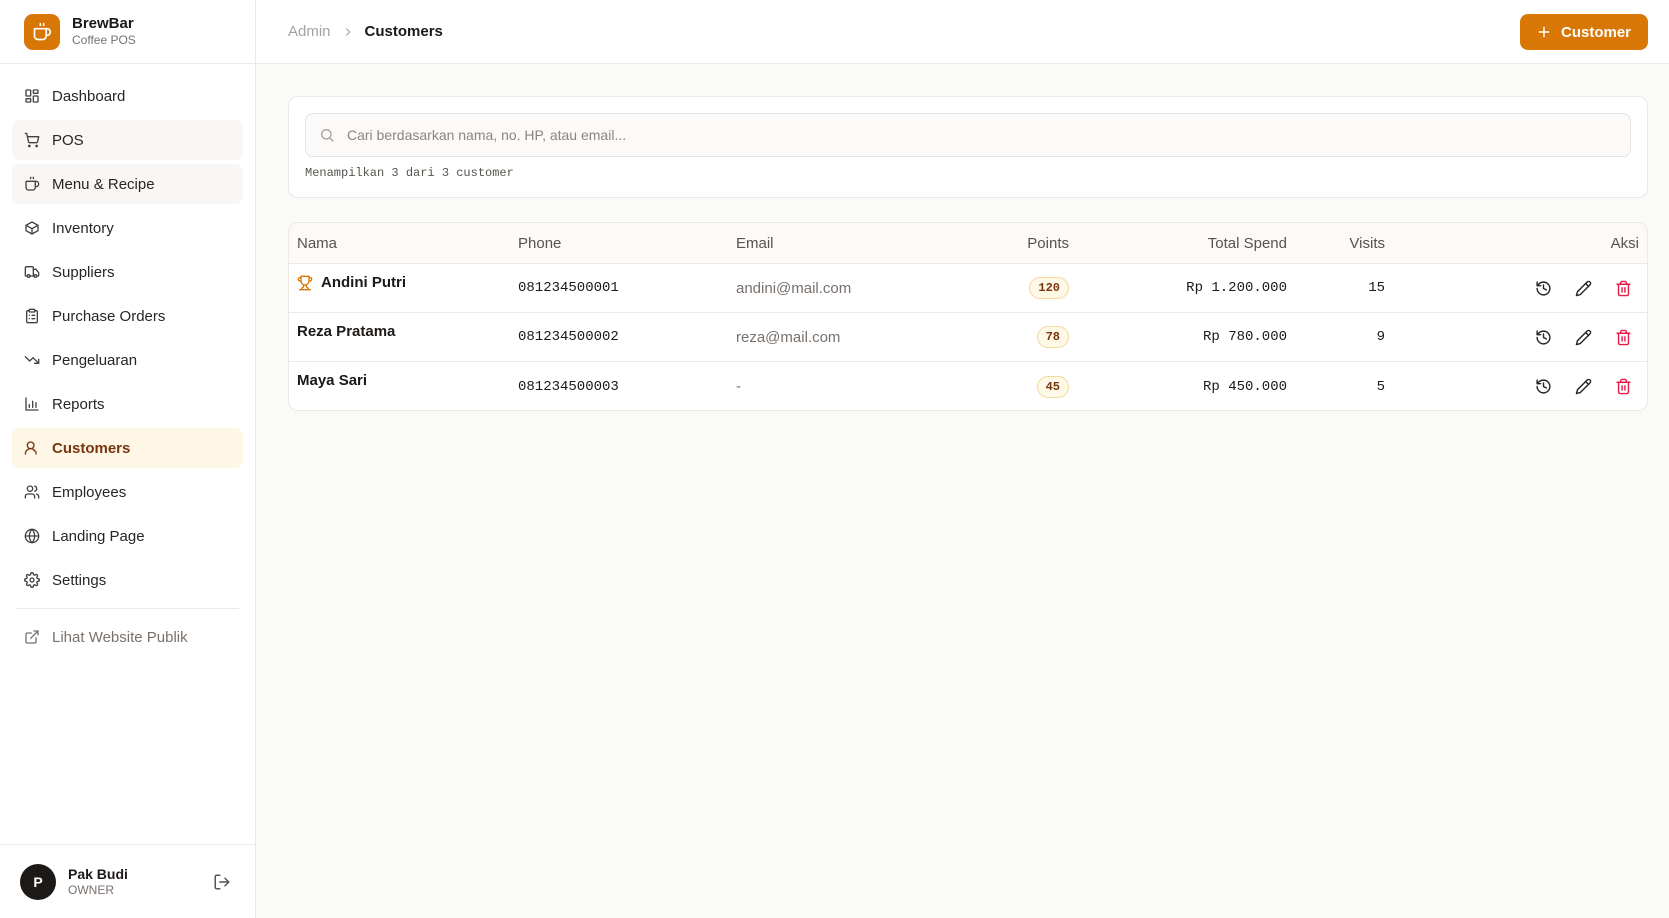 This screenshot has height=918, width=1669. What do you see at coordinates (327, 135) in the screenshot?
I see `search-icon` at bounding box center [327, 135].